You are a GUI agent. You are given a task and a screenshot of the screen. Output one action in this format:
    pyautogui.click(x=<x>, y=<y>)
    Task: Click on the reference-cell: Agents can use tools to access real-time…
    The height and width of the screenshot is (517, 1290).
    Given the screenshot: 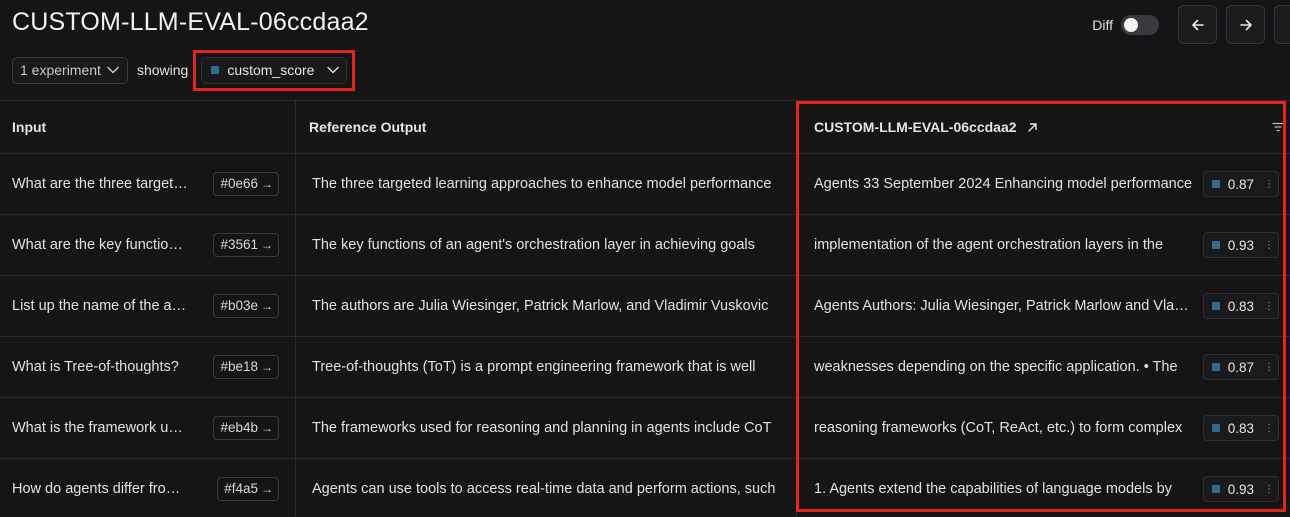 What is the action you would take?
    pyautogui.click(x=546, y=488)
    